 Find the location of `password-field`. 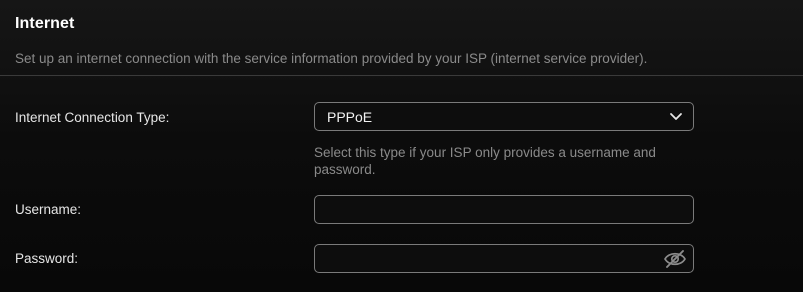

password-field is located at coordinates (504, 258).